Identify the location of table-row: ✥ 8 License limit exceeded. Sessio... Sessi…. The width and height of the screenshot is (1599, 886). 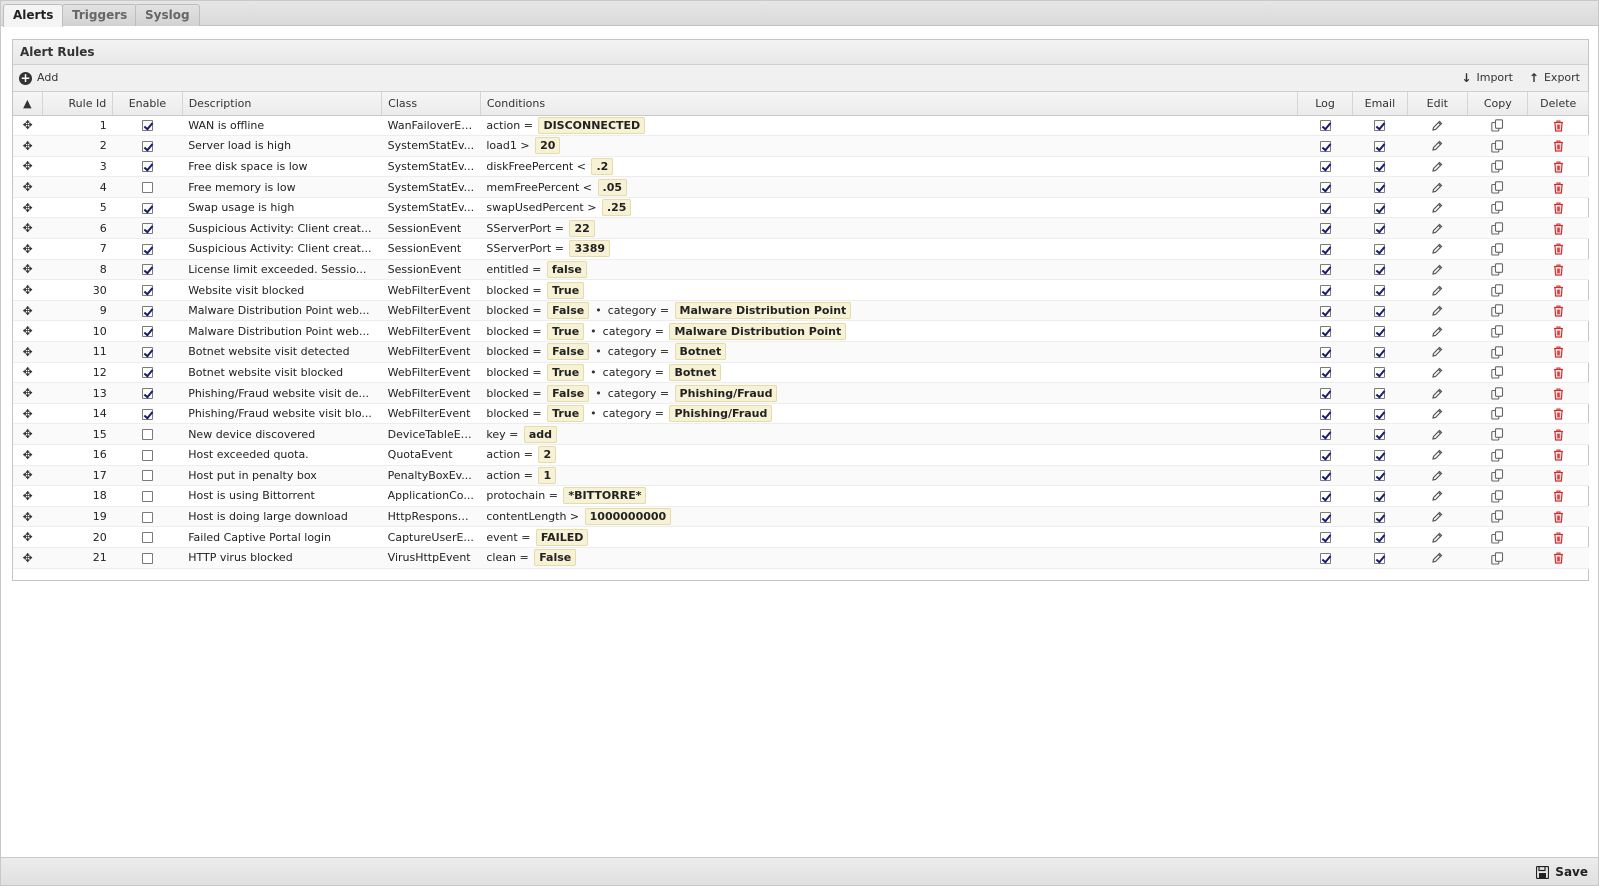
(801, 270).